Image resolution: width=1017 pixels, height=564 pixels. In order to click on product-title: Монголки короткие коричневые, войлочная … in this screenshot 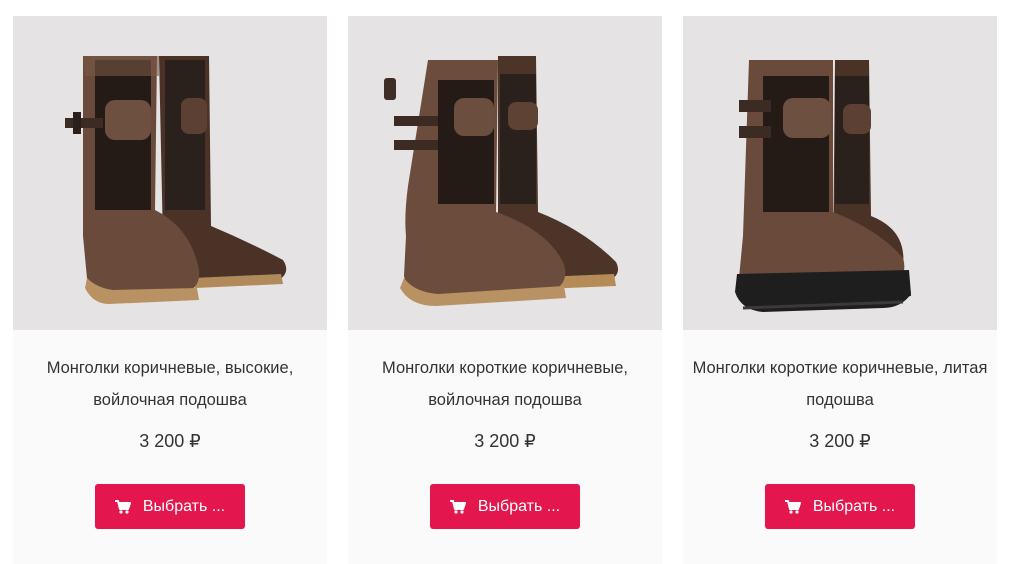, I will do `click(505, 384)`.